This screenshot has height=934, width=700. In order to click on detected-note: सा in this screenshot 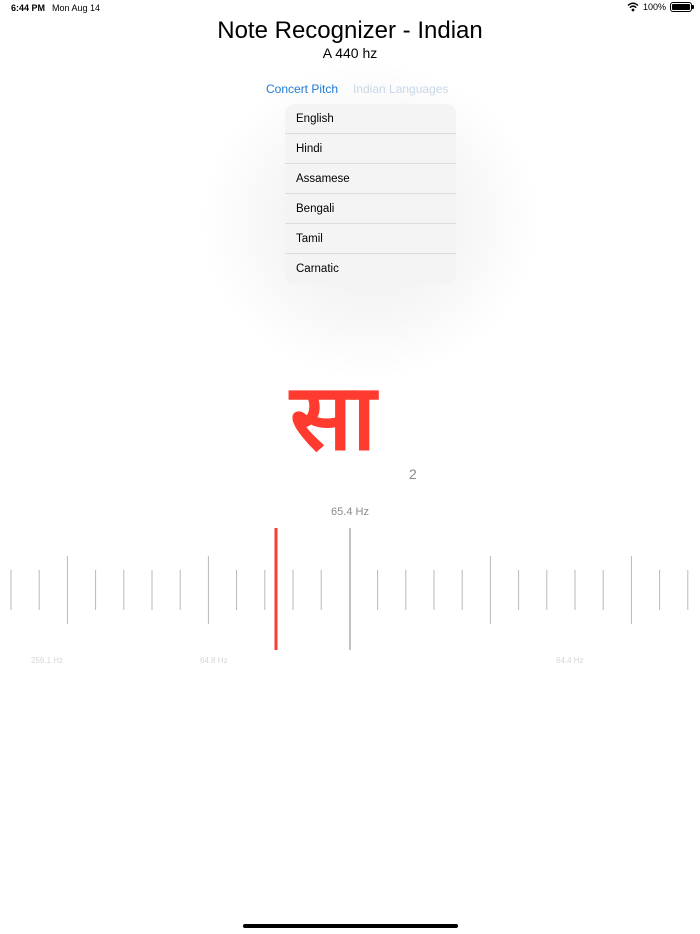, I will do `click(333, 417)`.